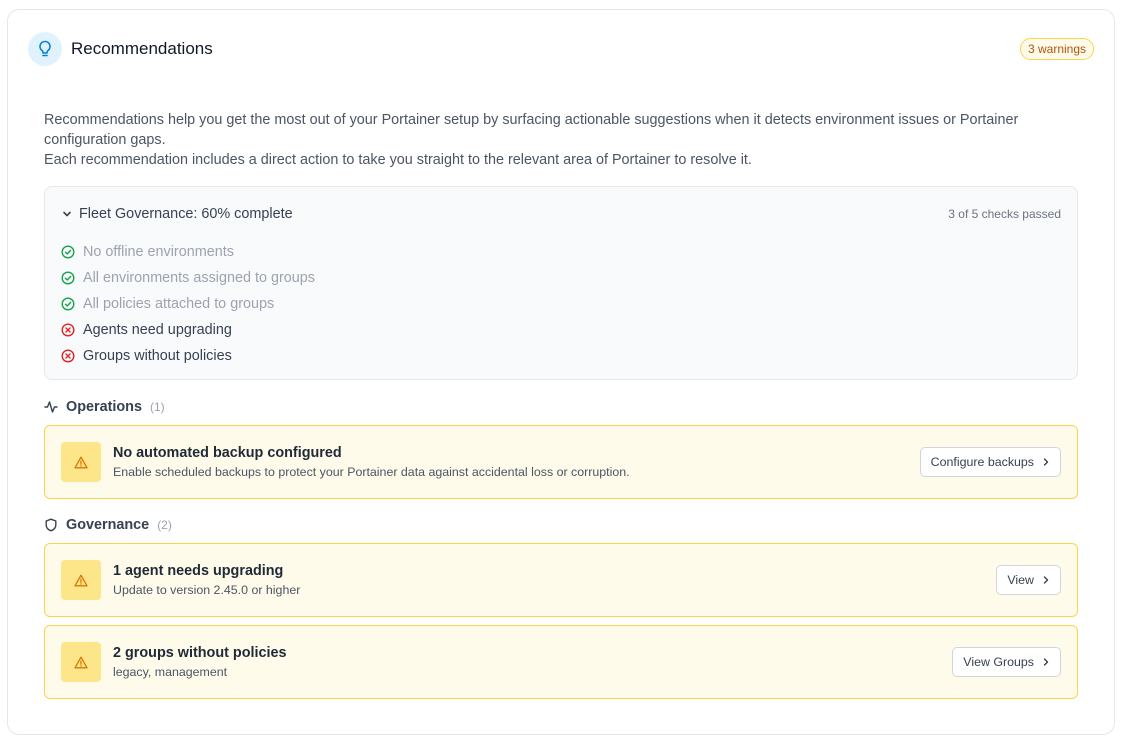 Image resolution: width=1125 pixels, height=741 pixels. What do you see at coordinates (179, 304) in the screenshot?
I see `check-label: All policies attached to groups` at bounding box center [179, 304].